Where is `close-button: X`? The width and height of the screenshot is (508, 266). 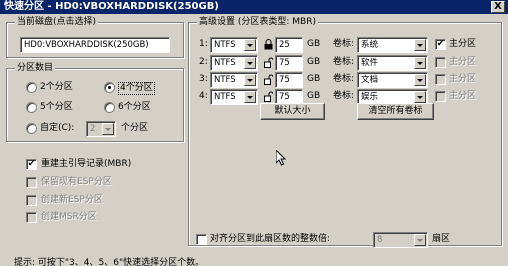
close-button: X is located at coordinates (498, 7).